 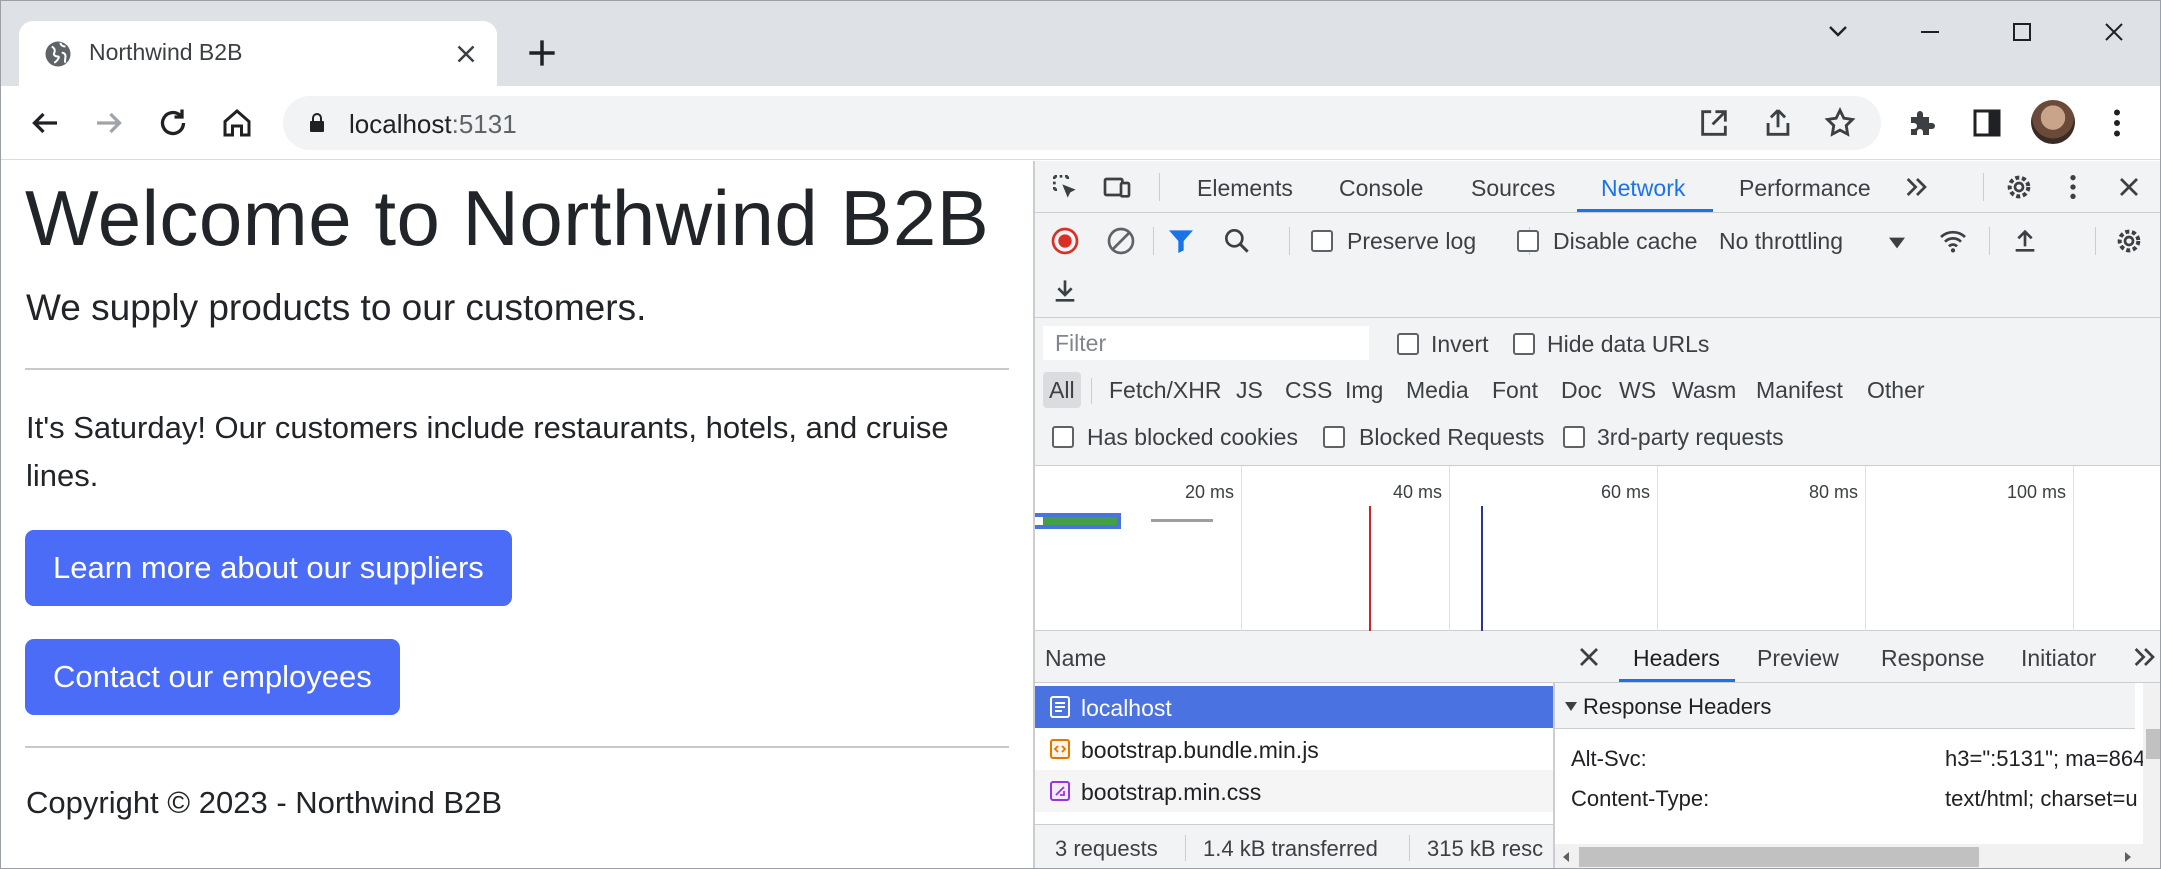 I want to click on tab-sources: Sources, so click(x=1513, y=188).